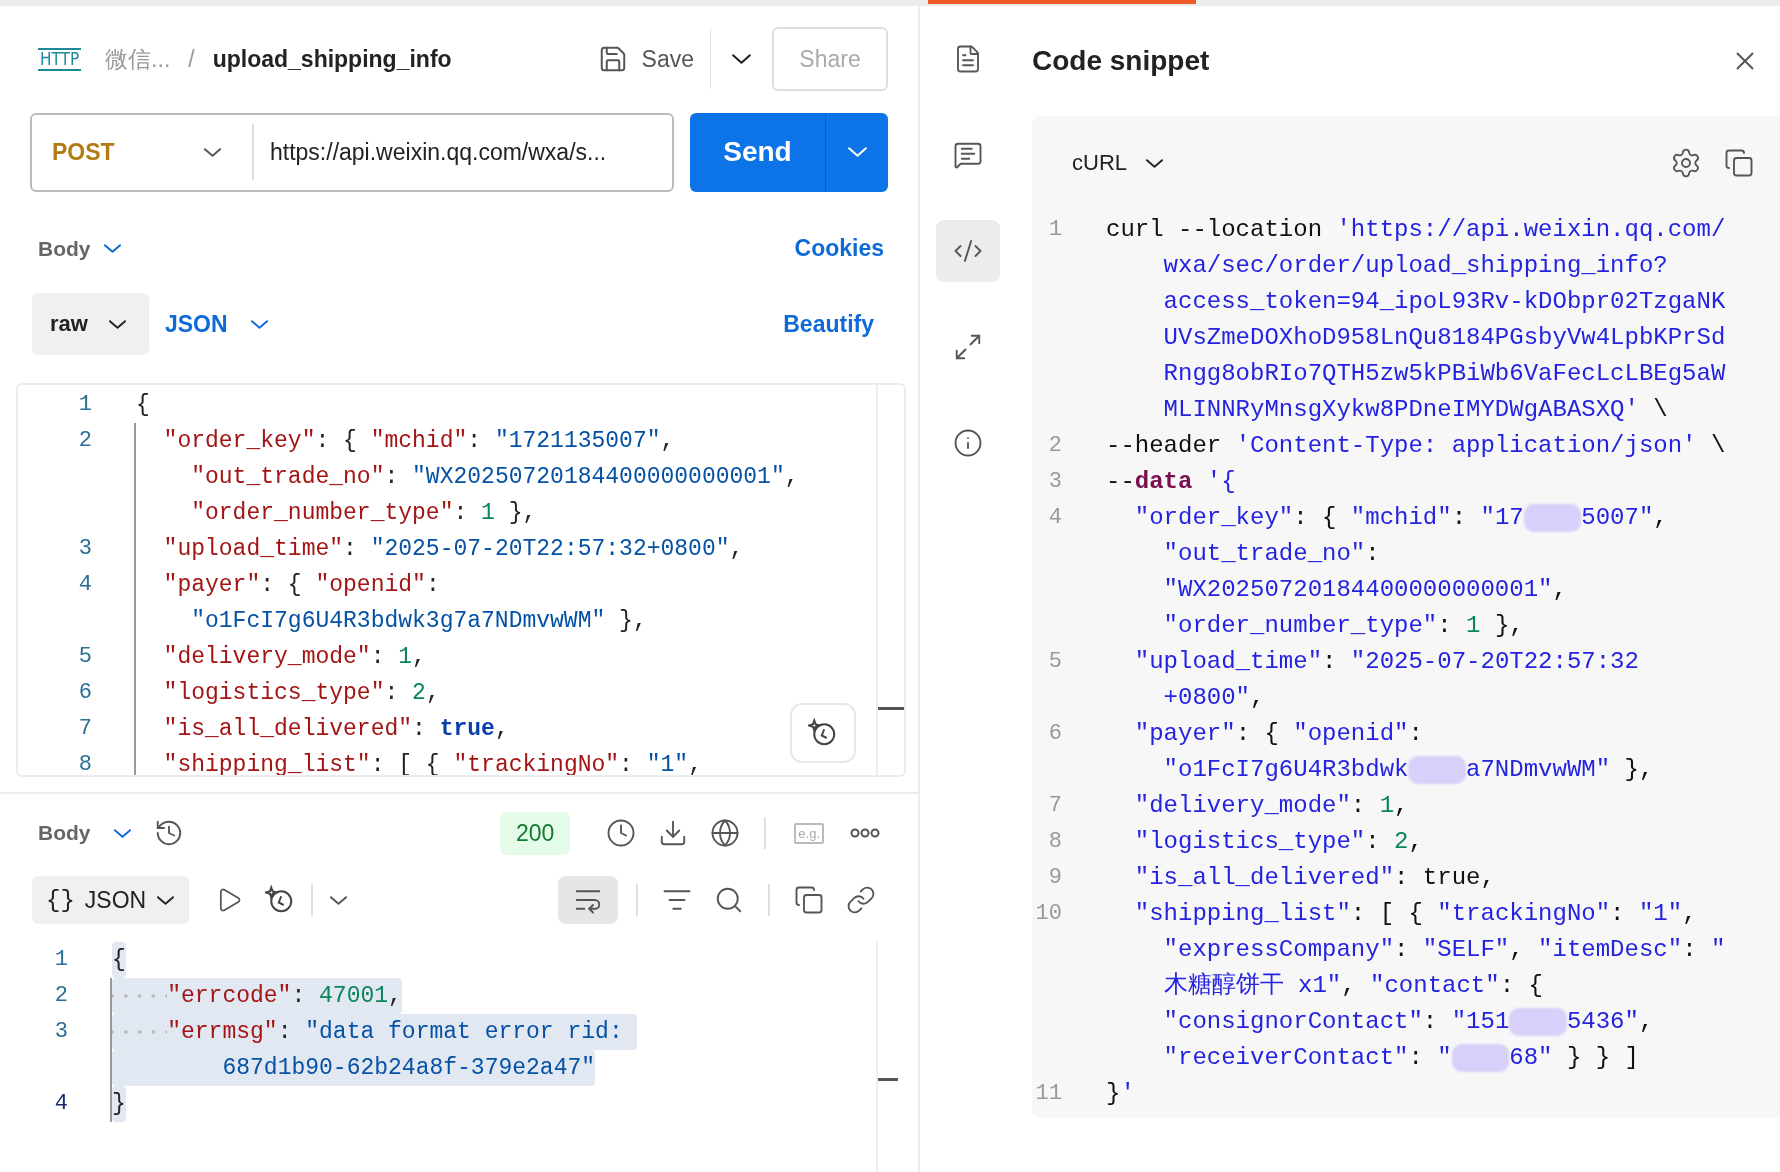 Image resolution: width=1780 pixels, height=1172 pixels. I want to click on language-select: JSON, so click(216, 324).